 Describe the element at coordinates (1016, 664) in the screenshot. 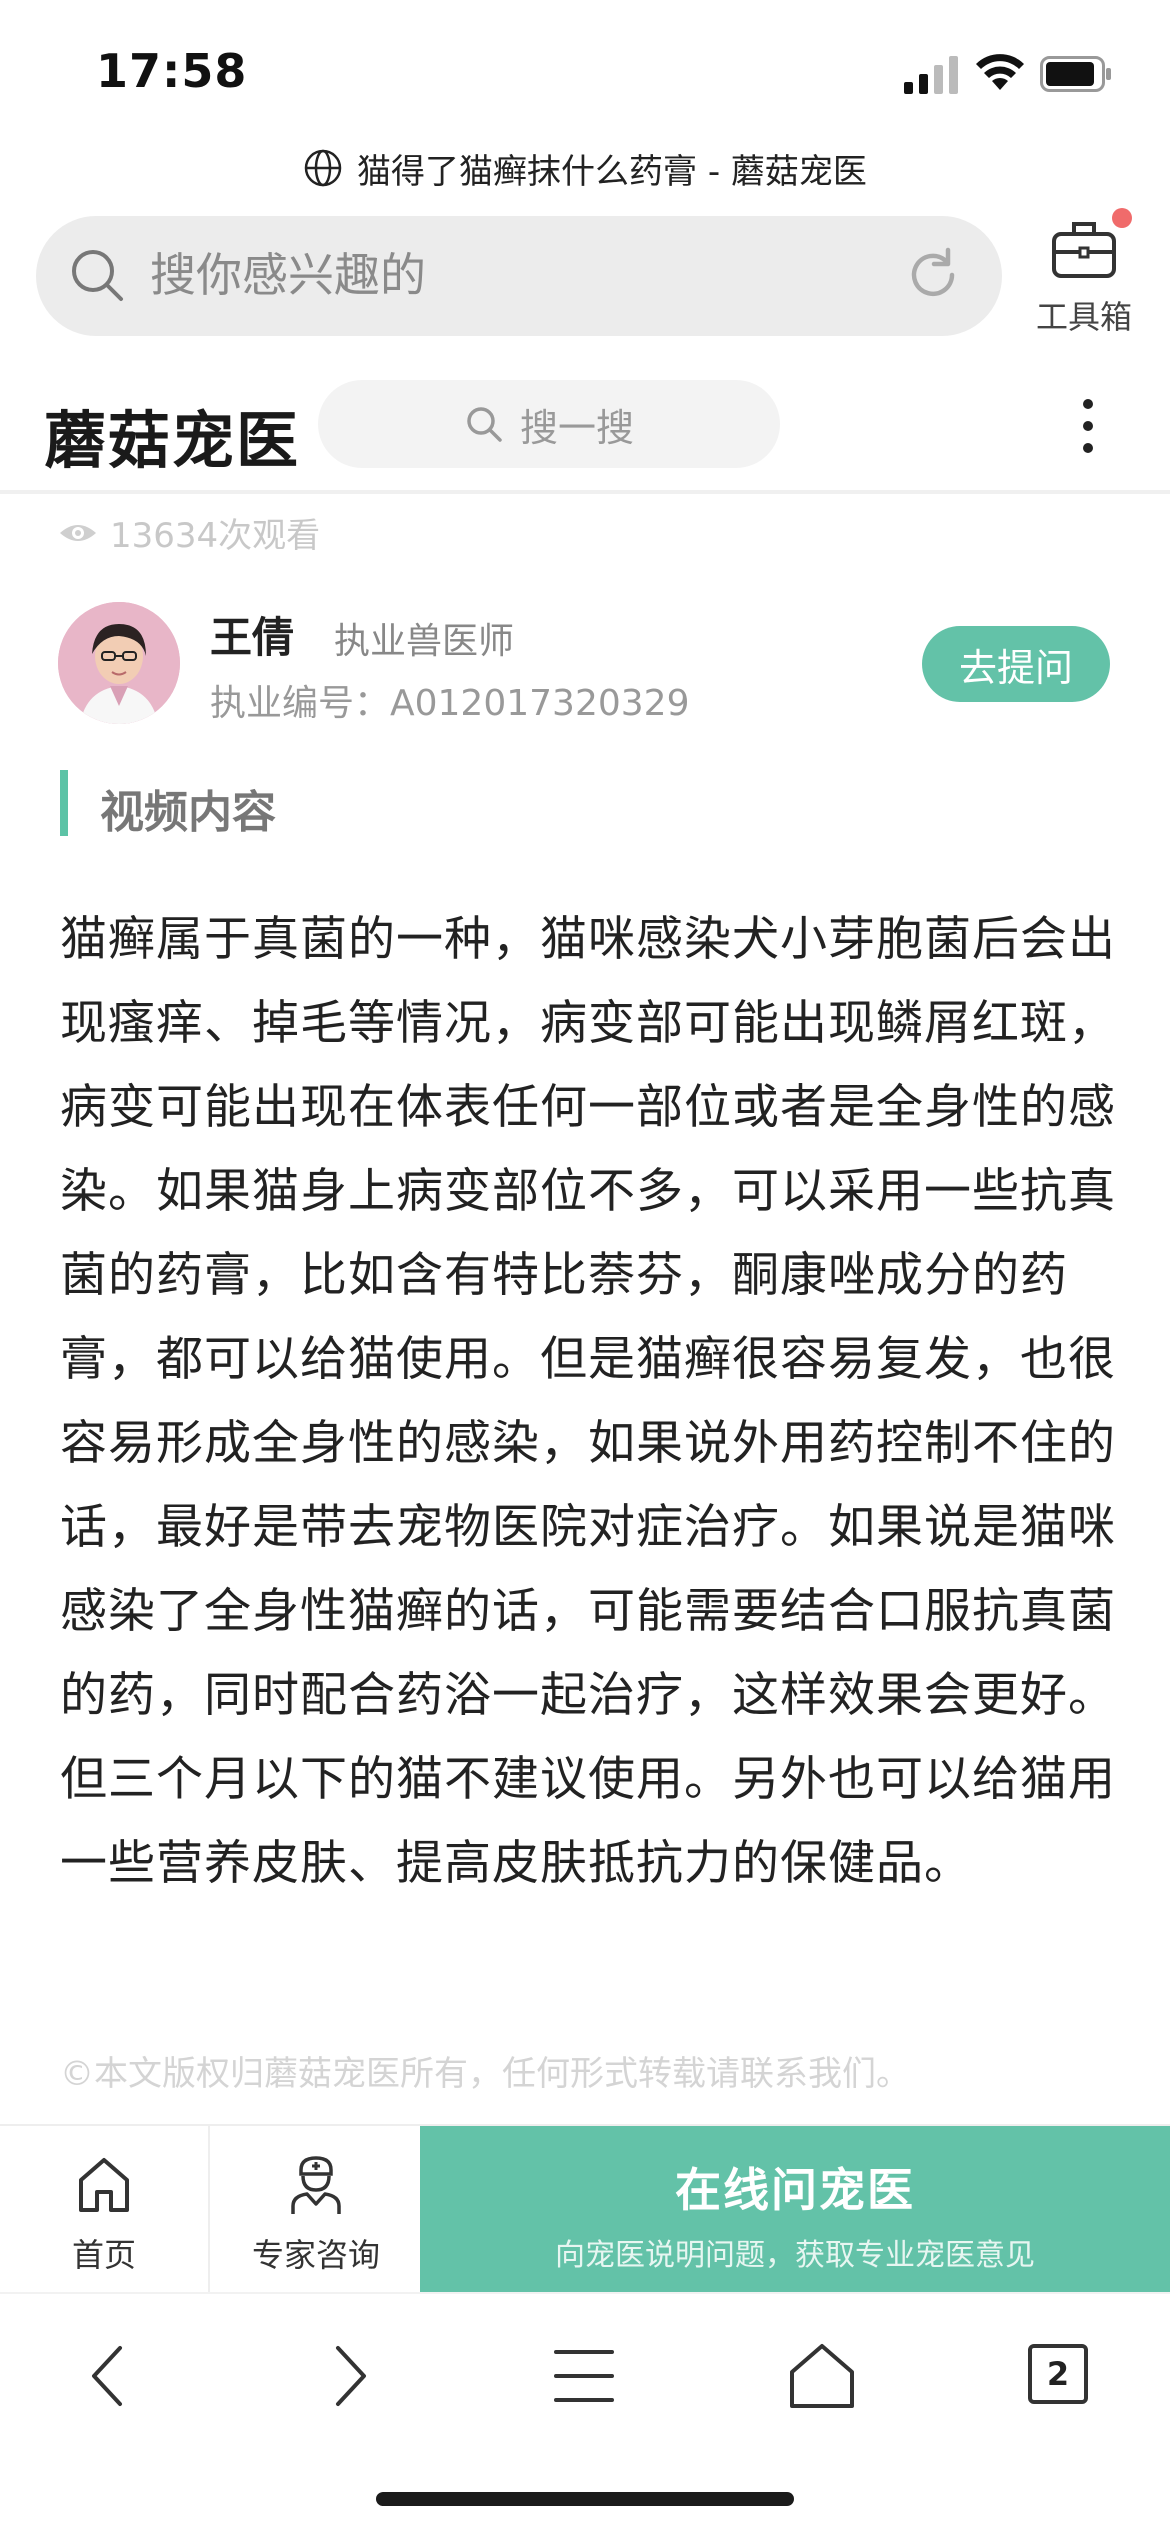

I see `ask-question-button: 去提问` at that location.